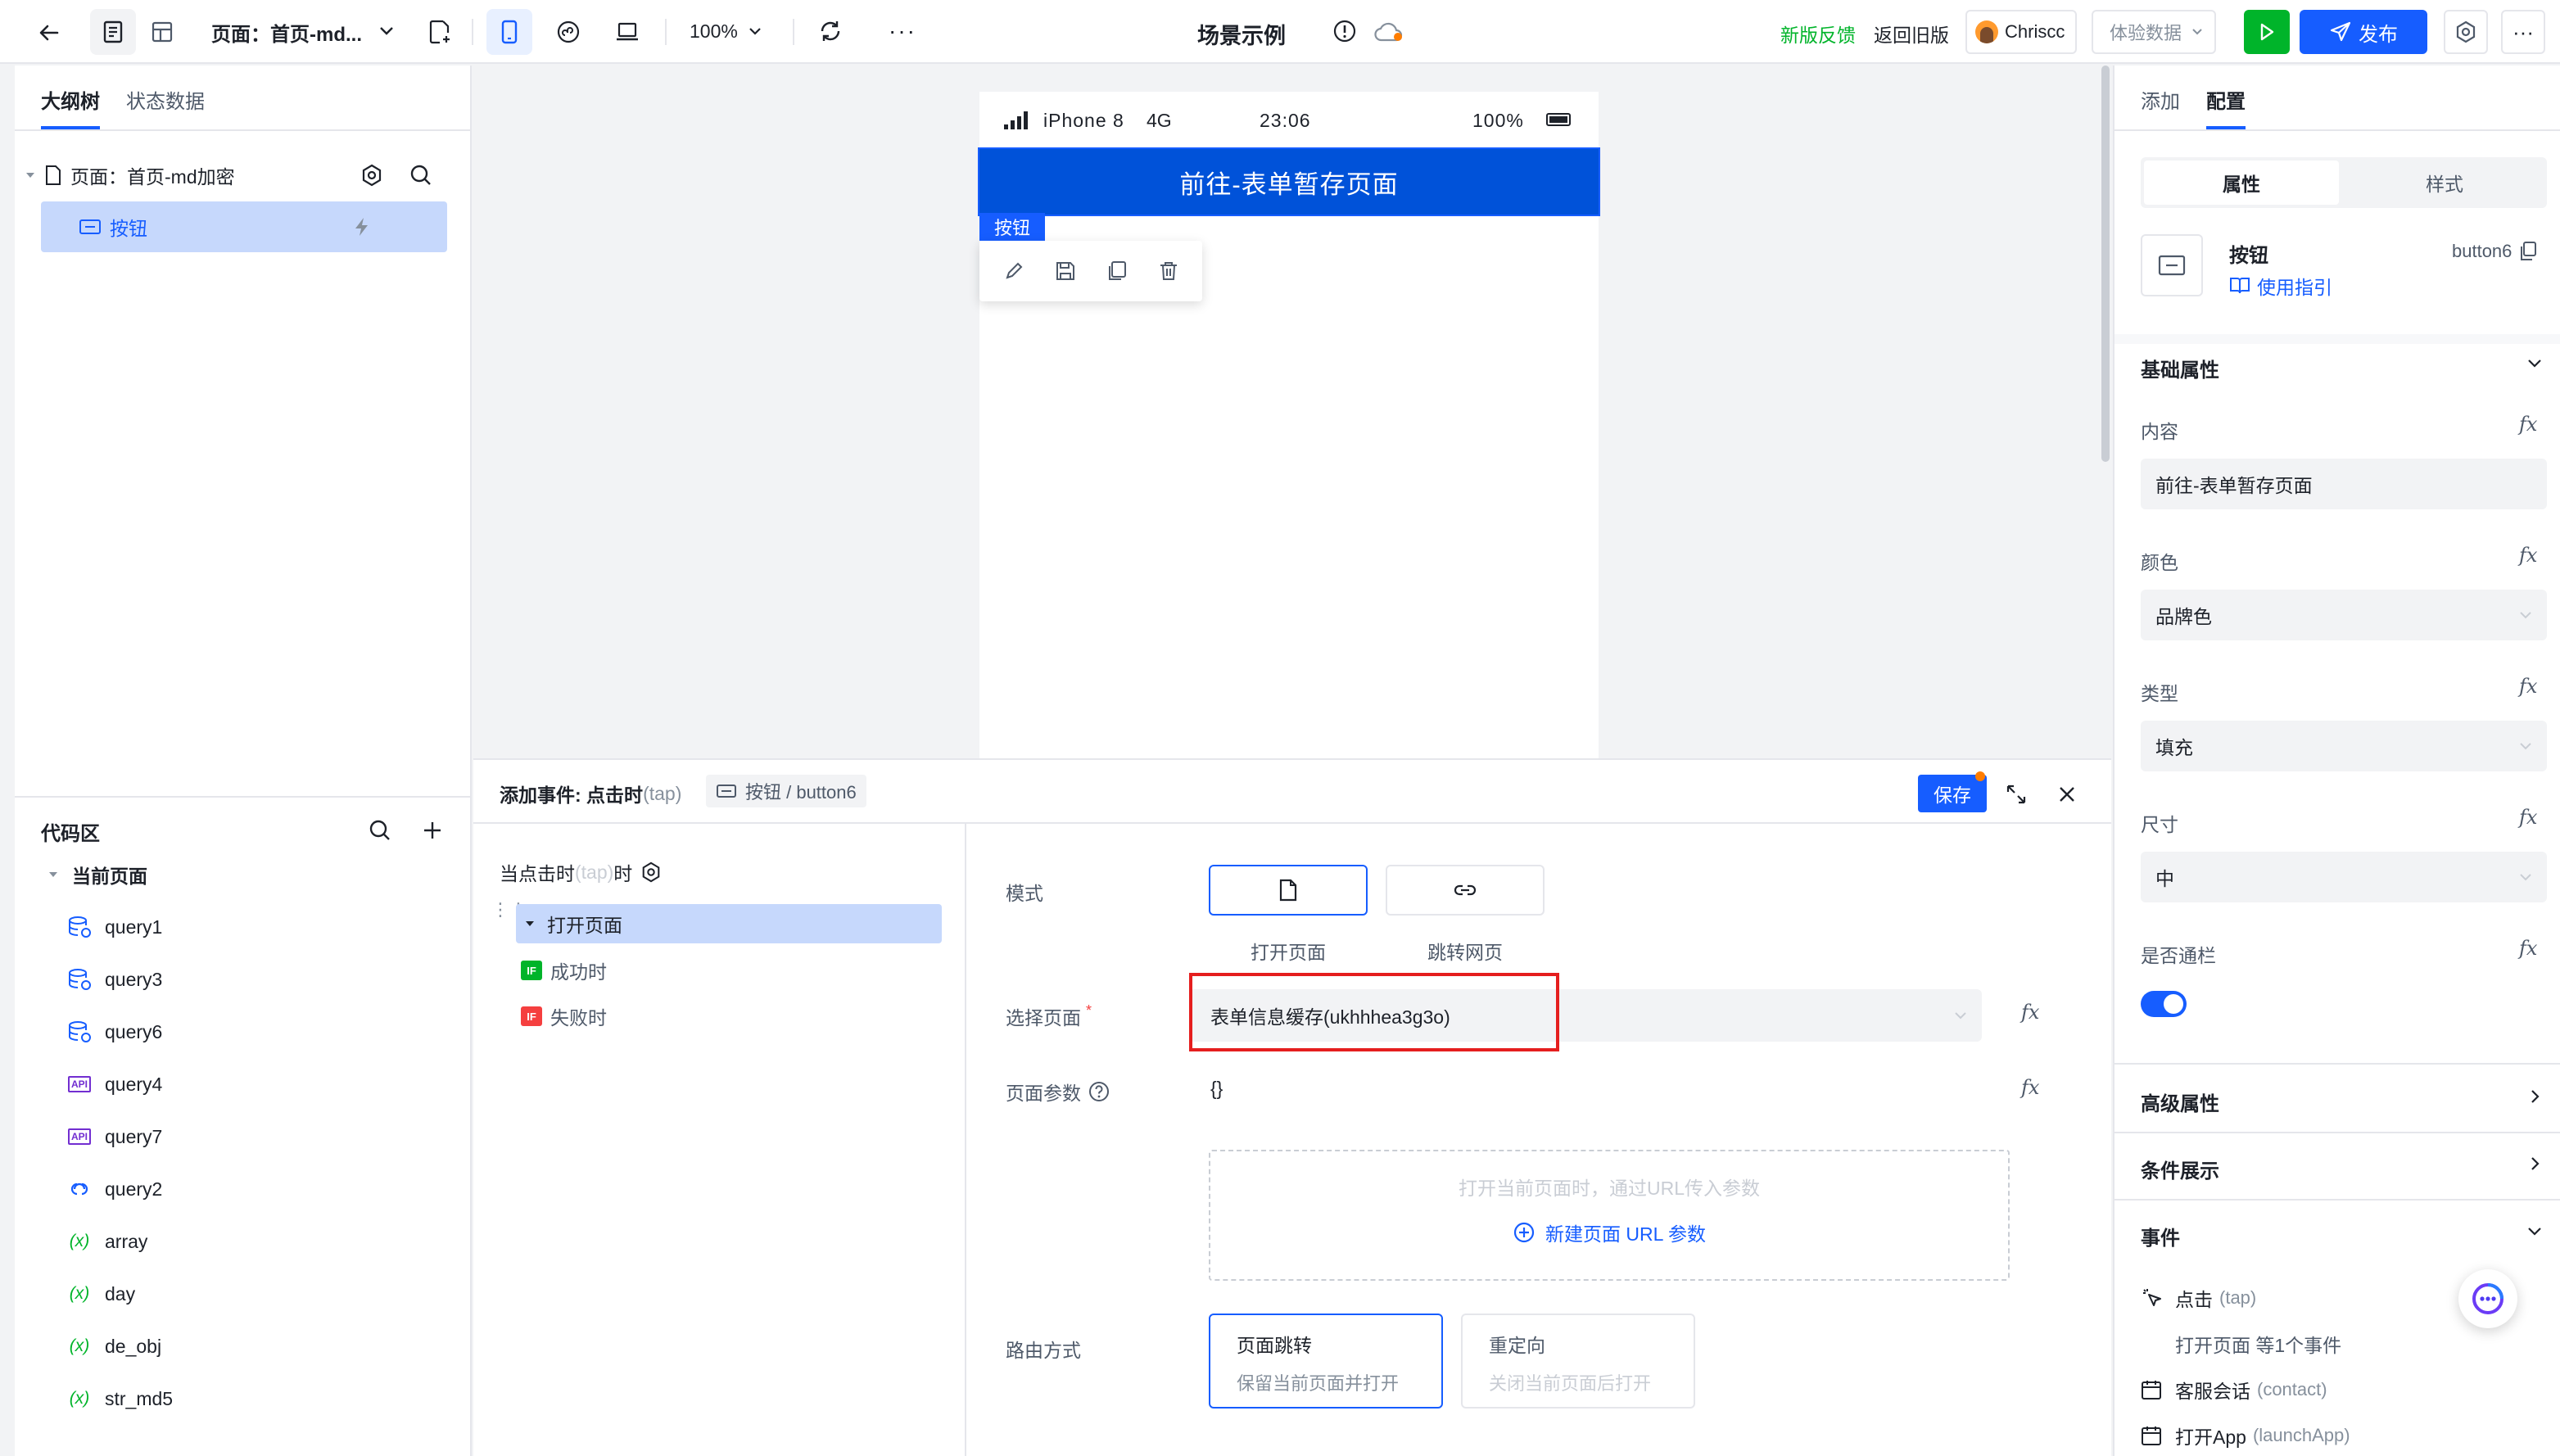  What do you see at coordinates (371, 176) in the screenshot?
I see `page-settings-icon` at bounding box center [371, 176].